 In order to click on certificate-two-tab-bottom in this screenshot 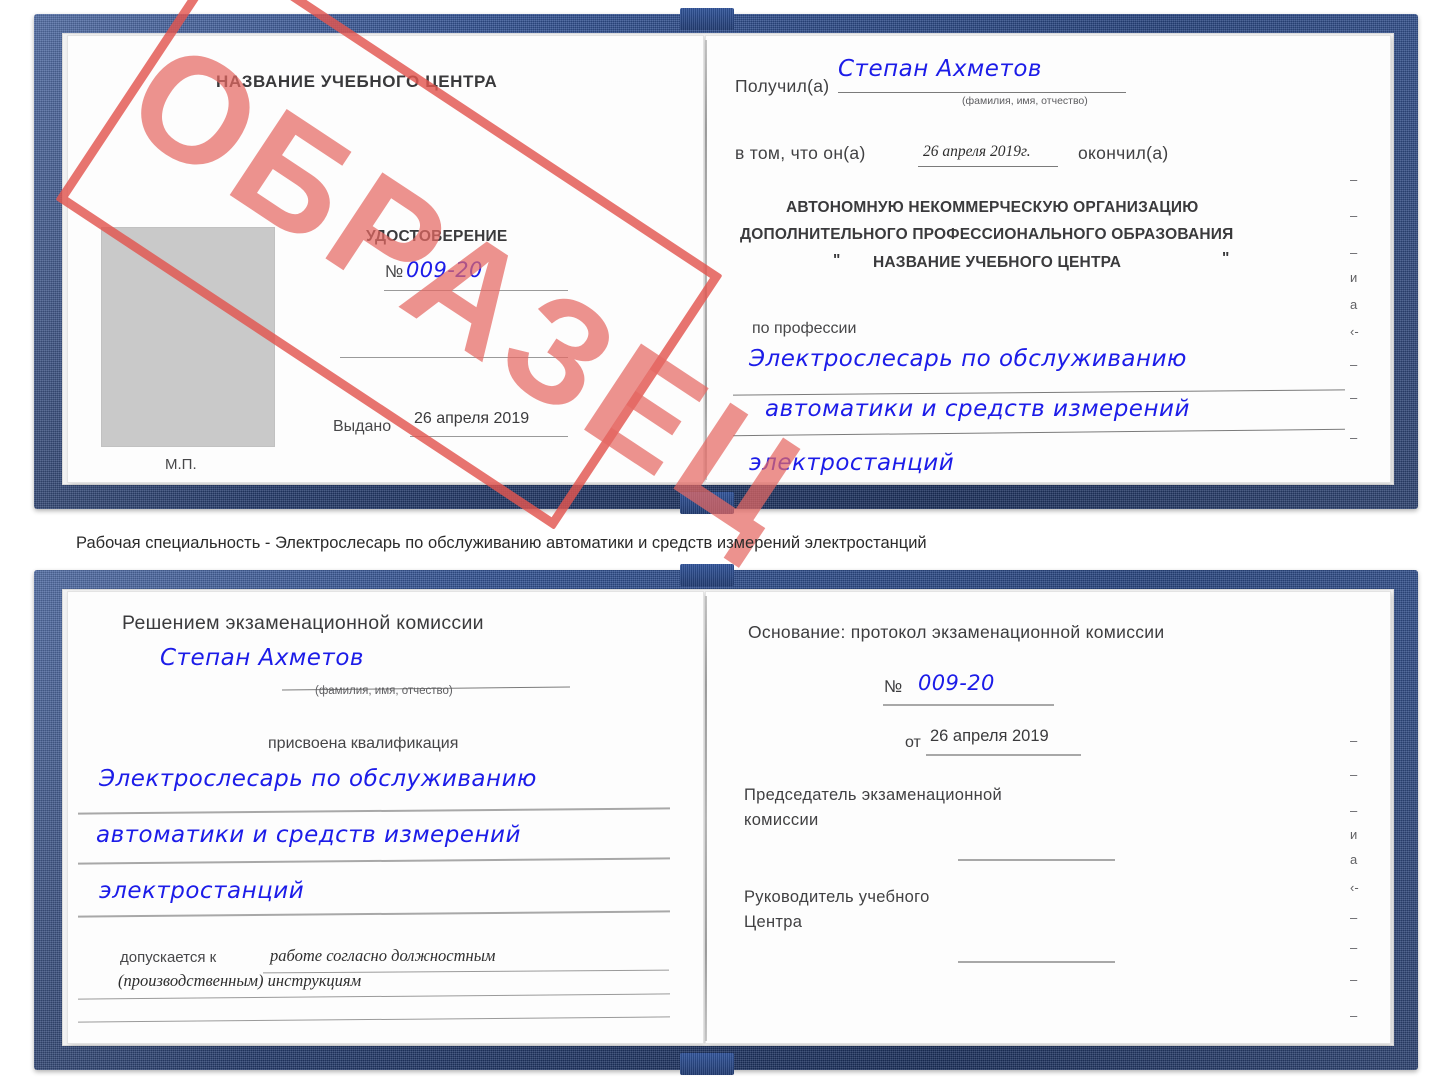, I will do `click(707, 1064)`.